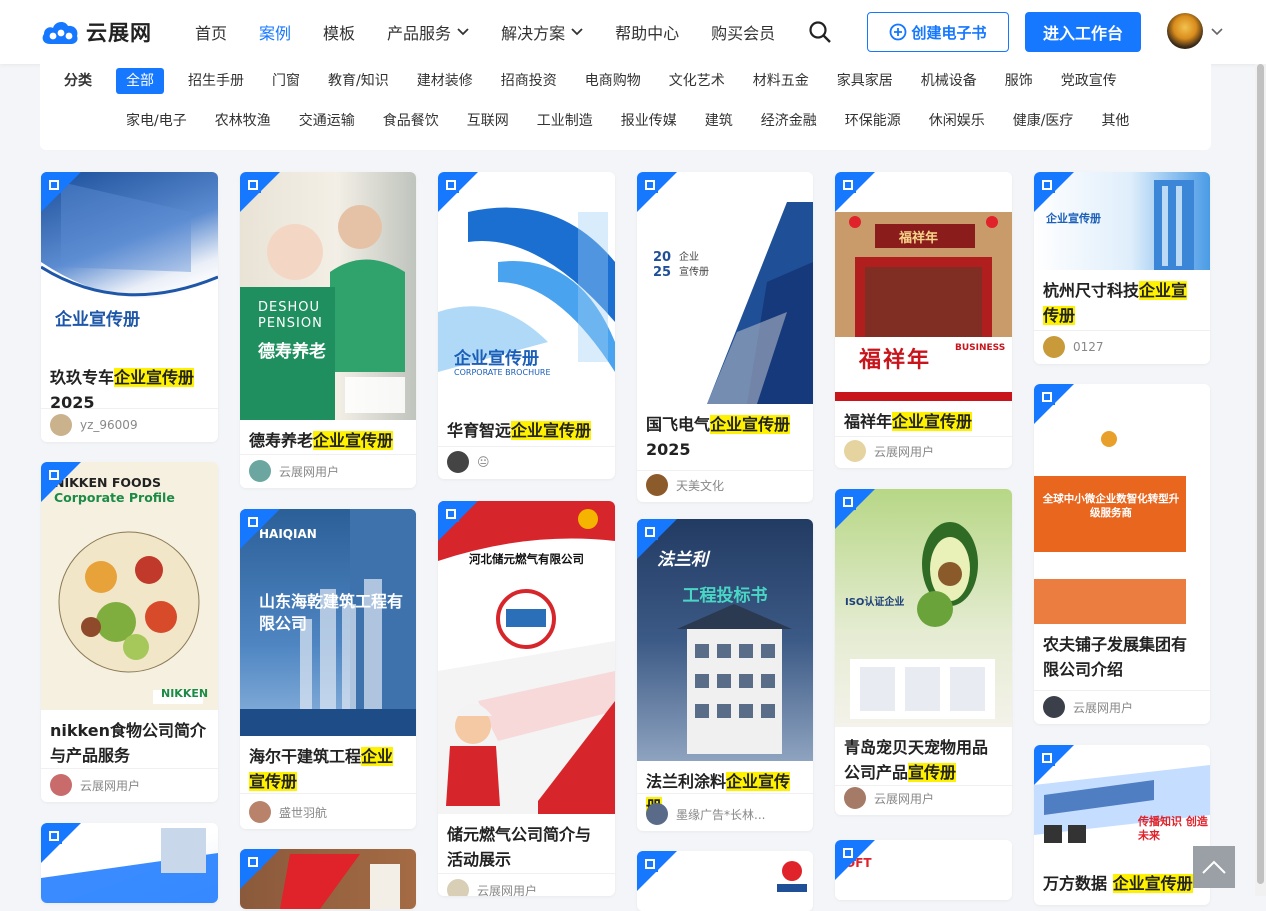 The image size is (1266, 911). I want to click on nav-label: 解决方案, so click(533, 33).